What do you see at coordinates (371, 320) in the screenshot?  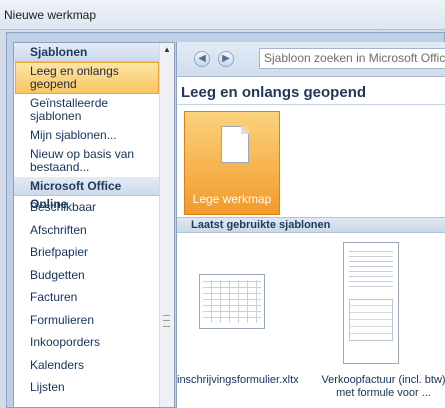 I see `invoice-table-preview` at bounding box center [371, 320].